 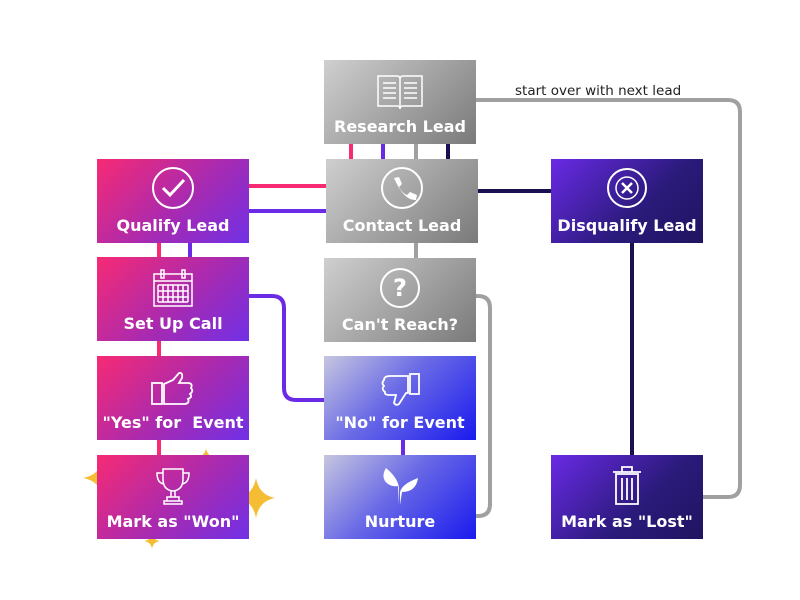 I want to click on calendar-icon, so click(x=173, y=288).